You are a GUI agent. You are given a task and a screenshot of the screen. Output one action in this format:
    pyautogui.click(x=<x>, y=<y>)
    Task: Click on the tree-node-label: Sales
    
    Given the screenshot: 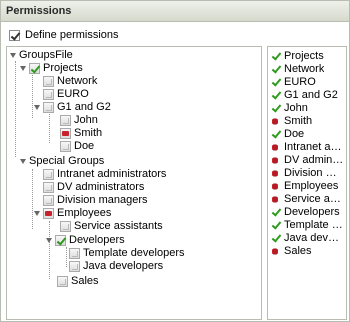 What is the action you would take?
    pyautogui.click(x=85, y=281)
    